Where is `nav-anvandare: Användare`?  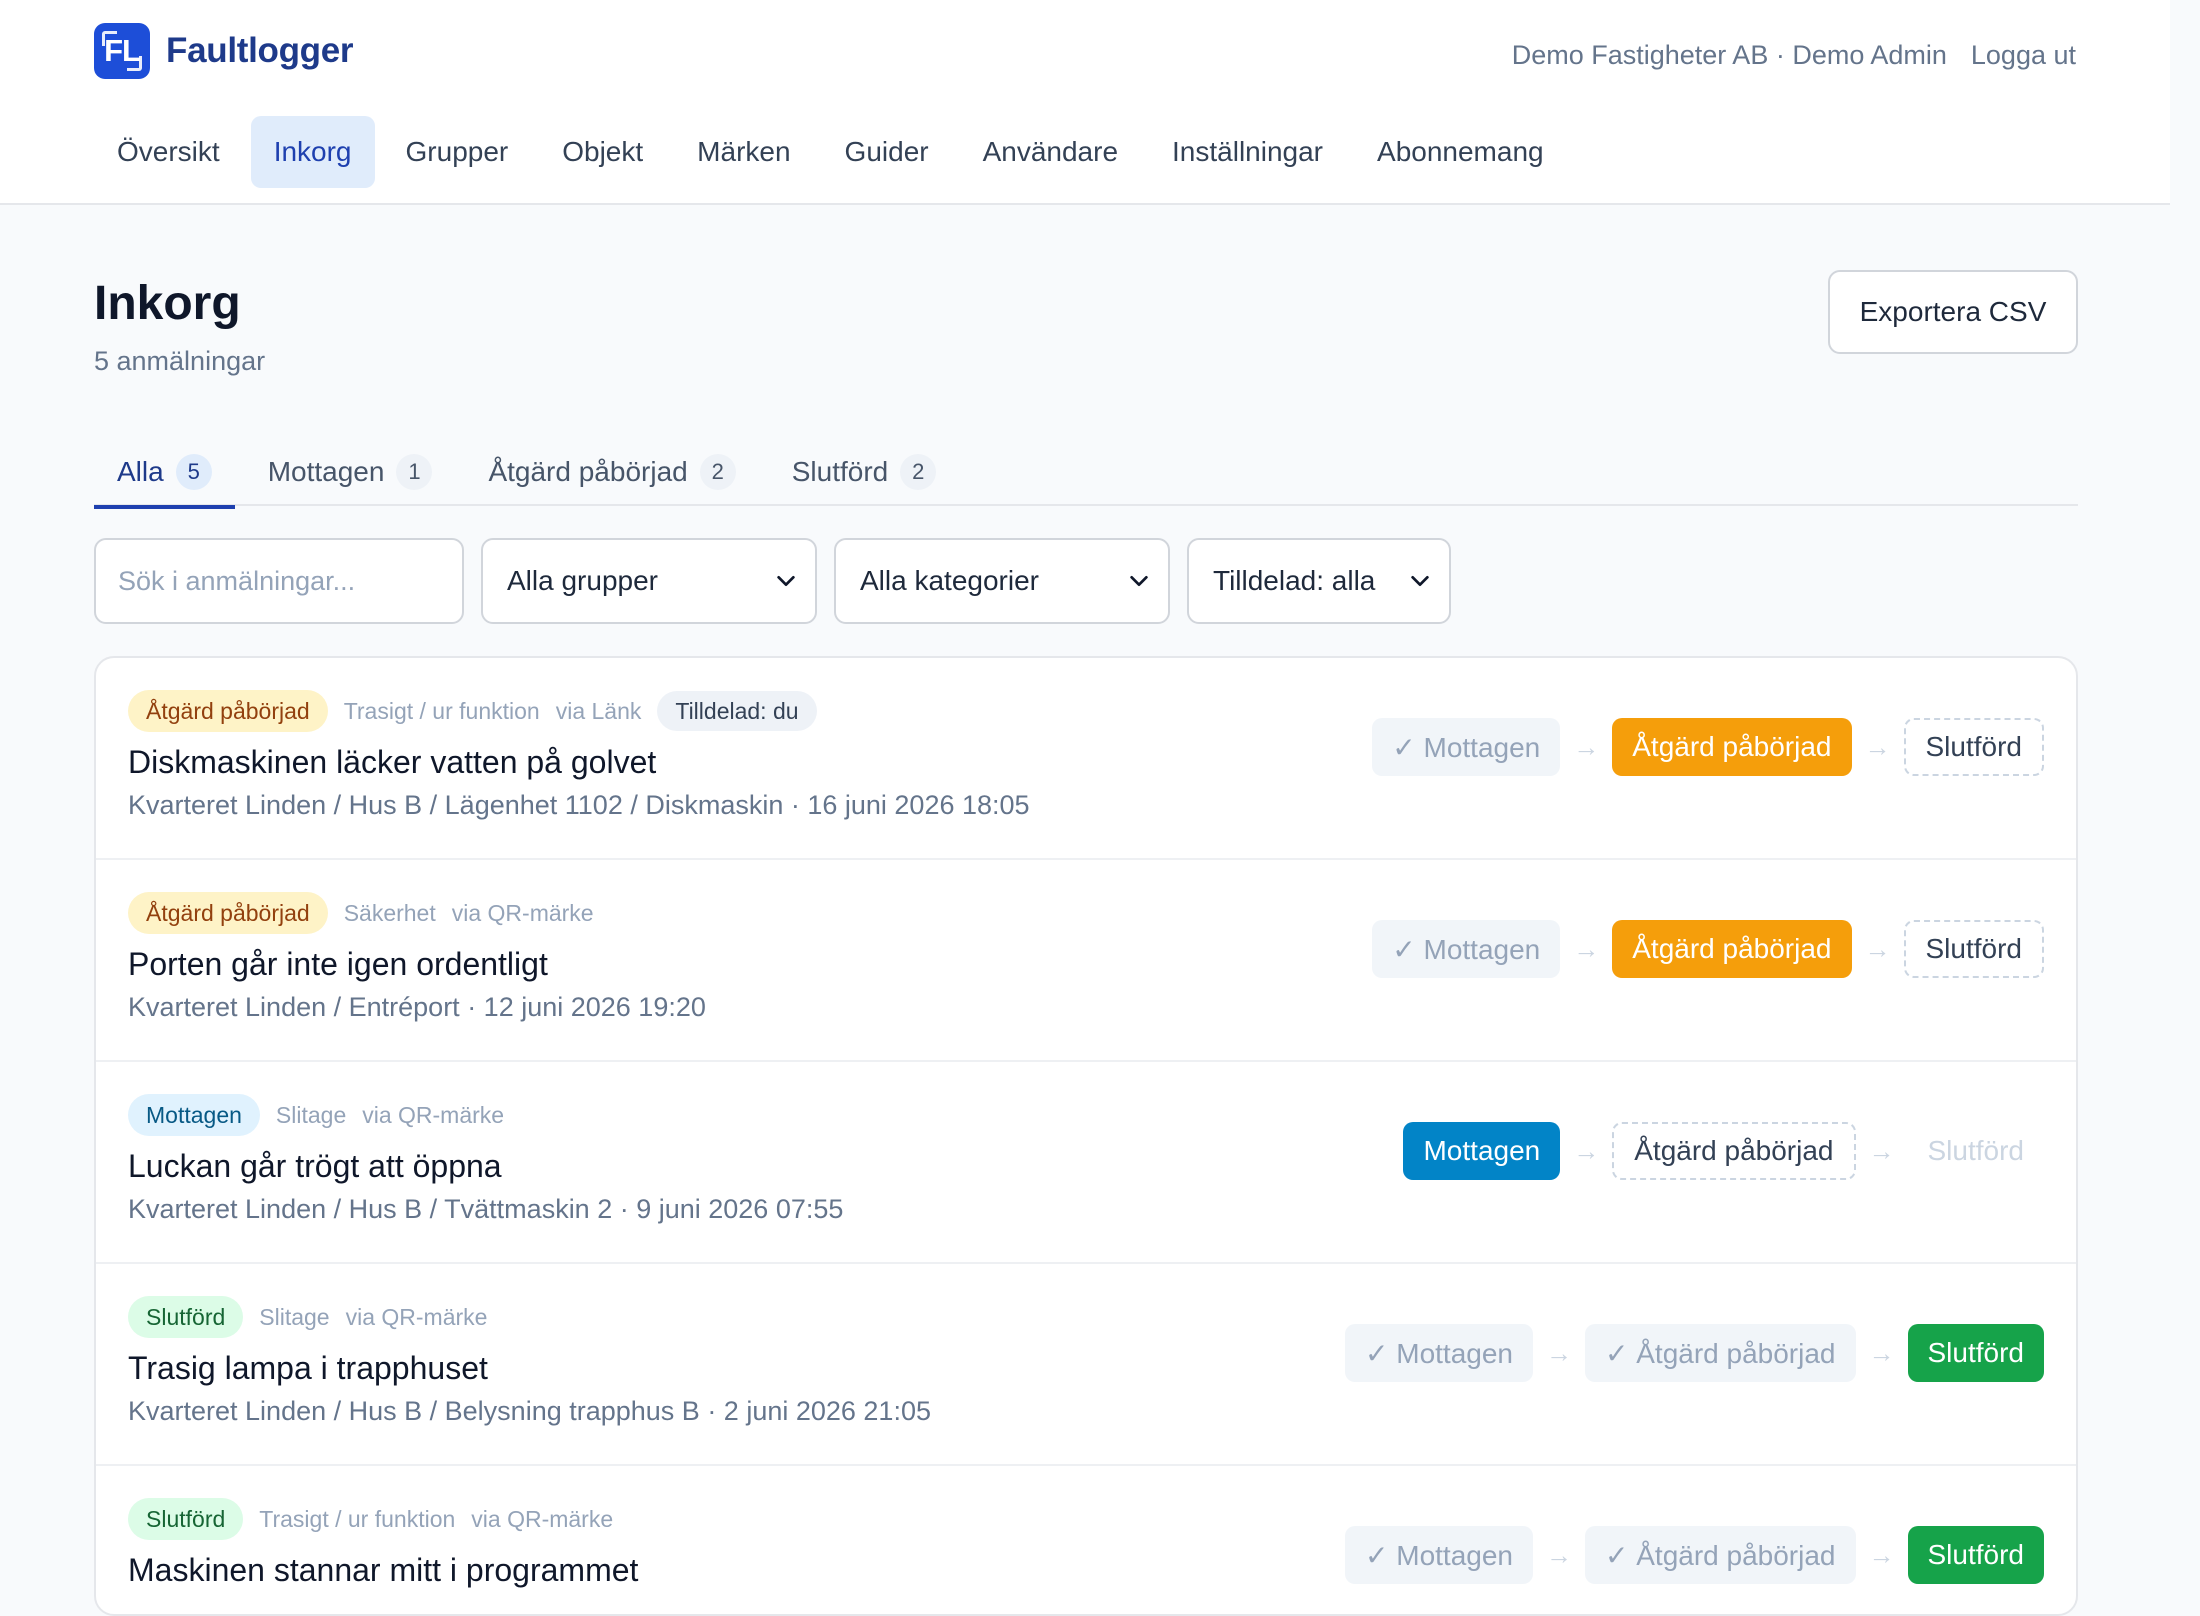
nav-anvandare: Användare is located at coordinates (1050, 152).